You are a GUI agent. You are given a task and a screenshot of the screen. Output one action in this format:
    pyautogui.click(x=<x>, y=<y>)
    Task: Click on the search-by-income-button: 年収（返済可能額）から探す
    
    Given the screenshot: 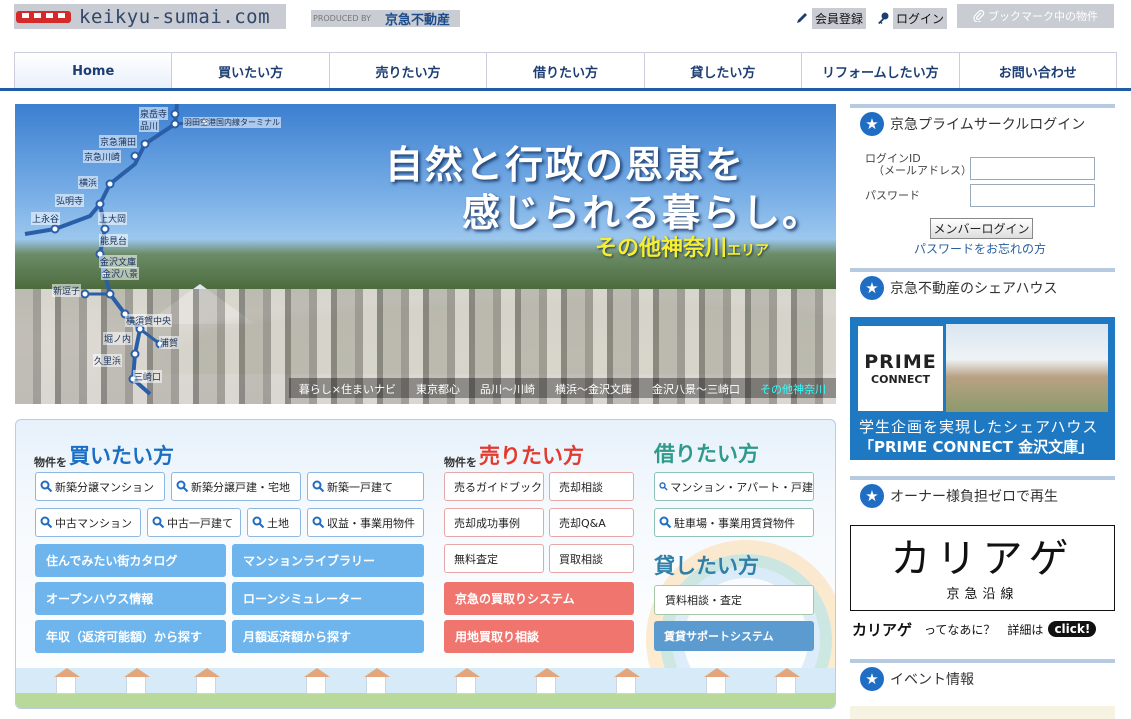 What is the action you would take?
    pyautogui.click(x=130, y=636)
    